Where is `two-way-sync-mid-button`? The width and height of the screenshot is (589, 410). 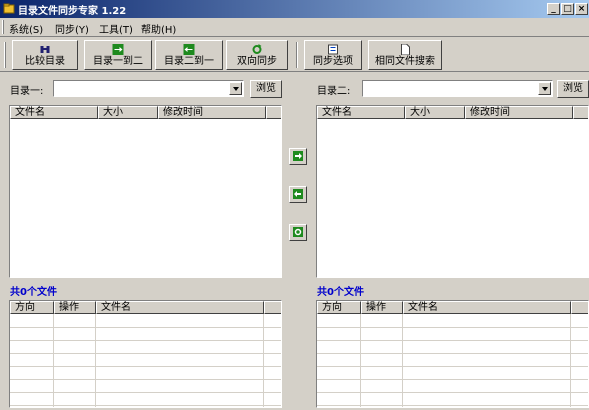
two-way-sync-mid-button is located at coordinates (298, 232).